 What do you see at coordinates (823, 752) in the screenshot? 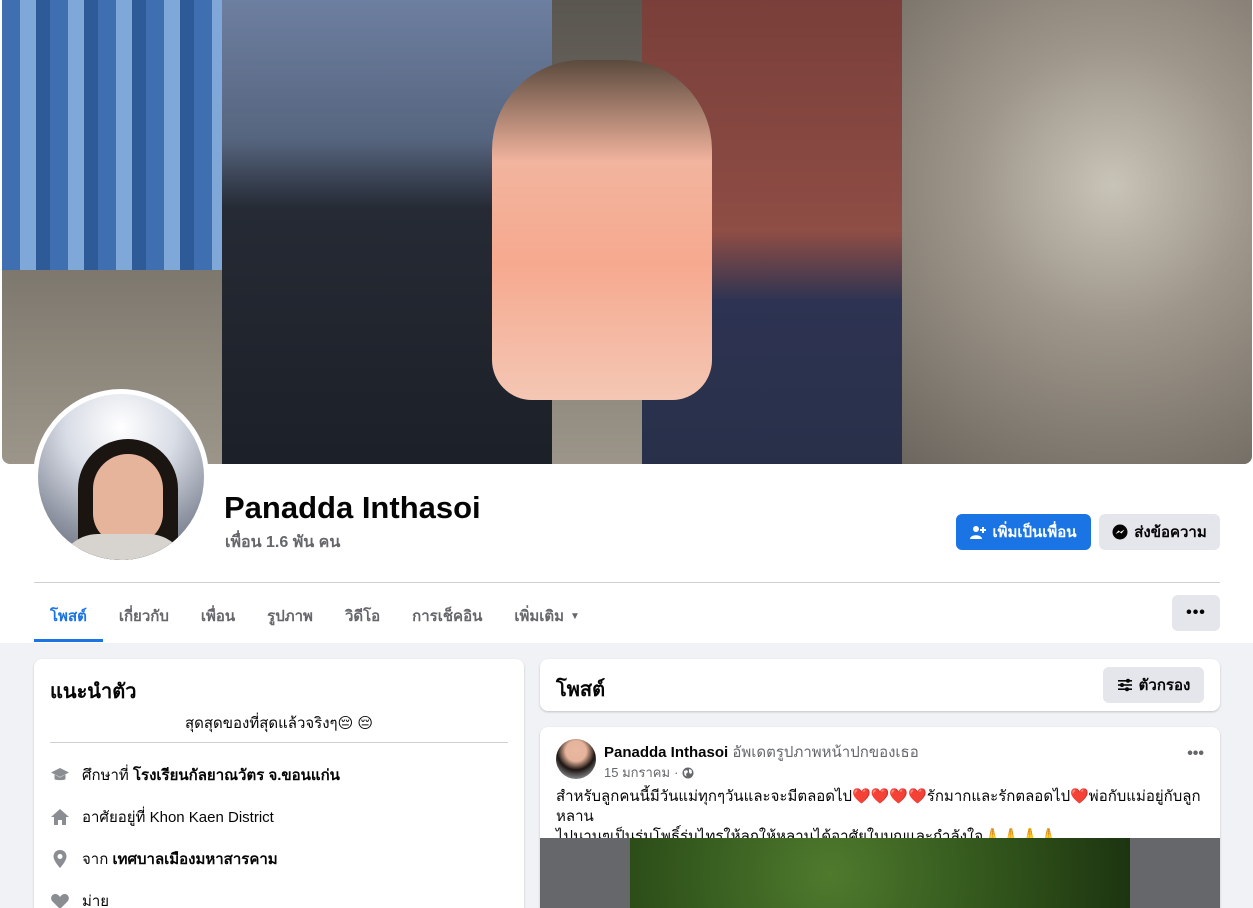
I see `post-action: อัพเดตรูปภาพหน้าปกของเธอ` at bounding box center [823, 752].